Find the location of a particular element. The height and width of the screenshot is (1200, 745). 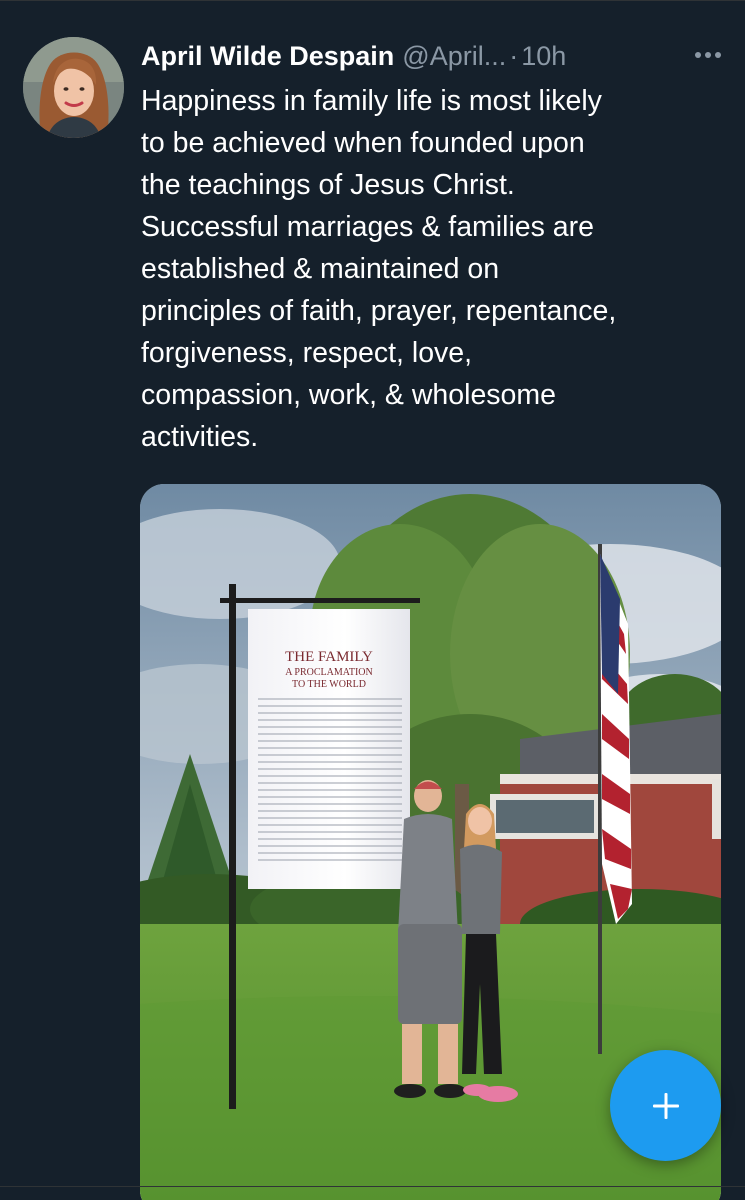

avatar is located at coordinates (73, 87).